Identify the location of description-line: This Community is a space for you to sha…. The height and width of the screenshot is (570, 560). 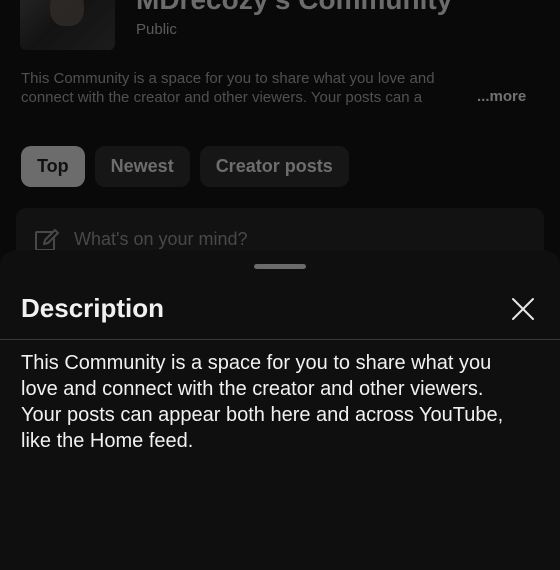
(256, 363).